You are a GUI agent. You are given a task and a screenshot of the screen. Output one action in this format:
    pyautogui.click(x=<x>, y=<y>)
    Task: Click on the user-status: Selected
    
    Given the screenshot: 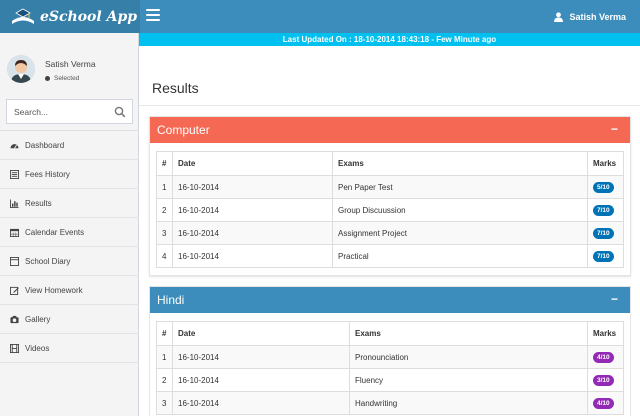 What is the action you would take?
    pyautogui.click(x=62, y=78)
    